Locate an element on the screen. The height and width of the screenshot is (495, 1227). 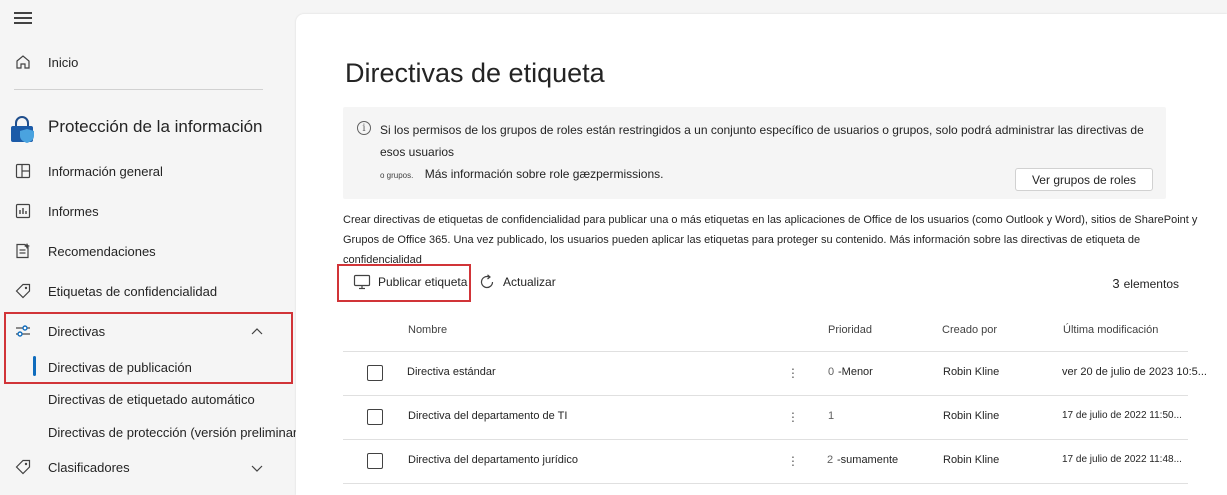
row-name: Directiva estándar is located at coordinates (451, 372).